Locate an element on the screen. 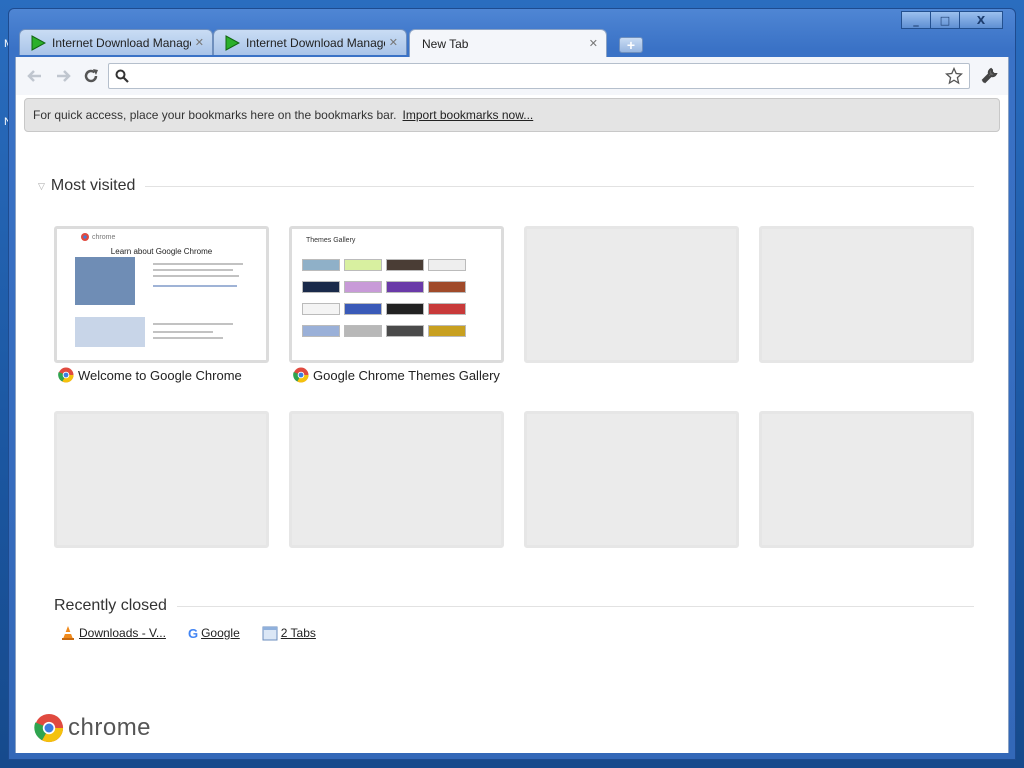 The height and width of the screenshot is (768, 1024). tab-idm-1: Internet Download Manager: T ✕ is located at coordinates (116, 42).